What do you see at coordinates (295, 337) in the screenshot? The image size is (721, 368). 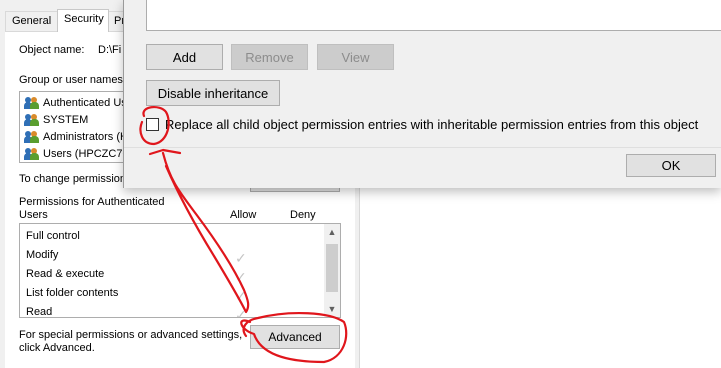 I see `advanced-button: Advanced` at bounding box center [295, 337].